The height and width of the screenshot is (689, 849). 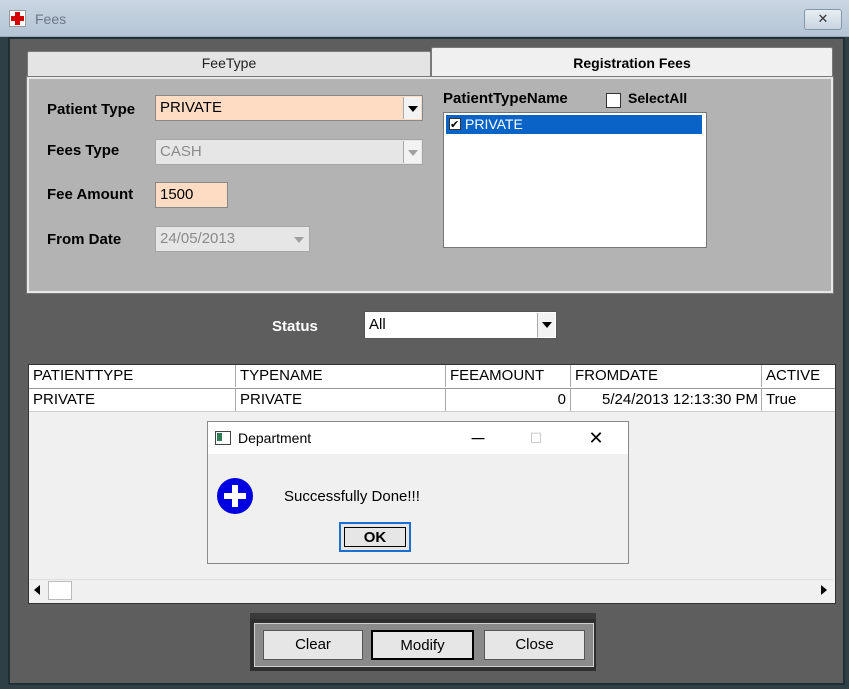 I want to click on minimize-icon: ─, so click(x=478, y=438).